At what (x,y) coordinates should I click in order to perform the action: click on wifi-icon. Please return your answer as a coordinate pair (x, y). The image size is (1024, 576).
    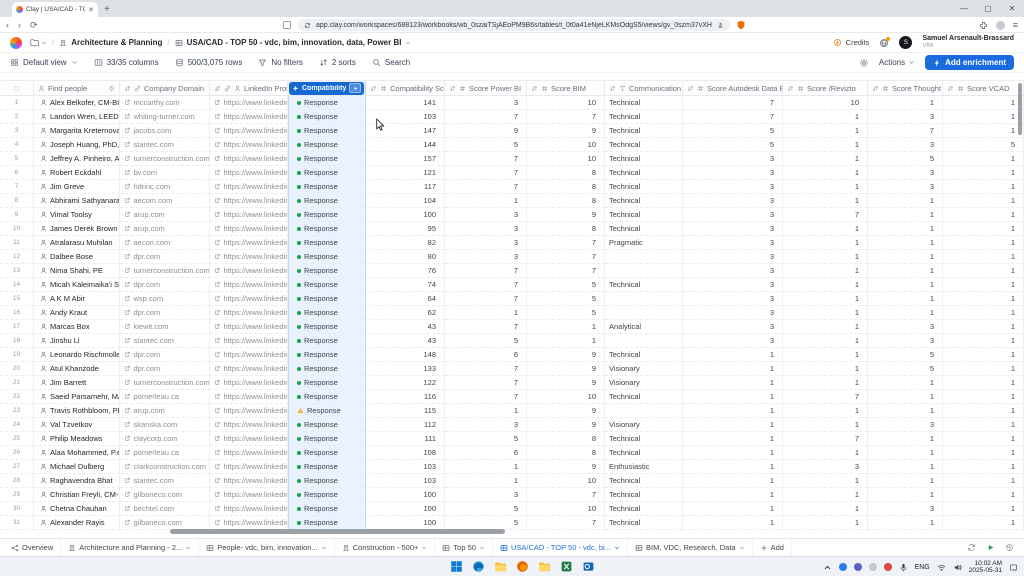
    Looking at the image, I should click on (941, 567).